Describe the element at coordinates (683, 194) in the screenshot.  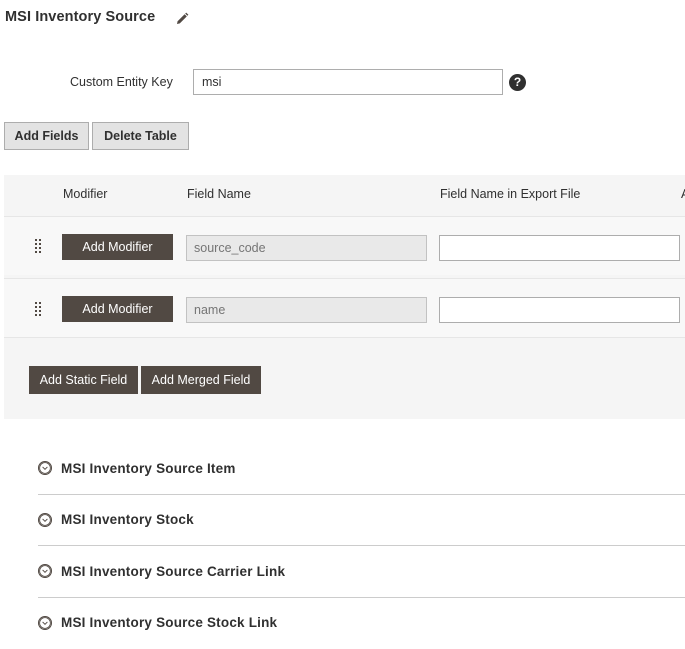
I see `column-header-truncated: A` at that location.